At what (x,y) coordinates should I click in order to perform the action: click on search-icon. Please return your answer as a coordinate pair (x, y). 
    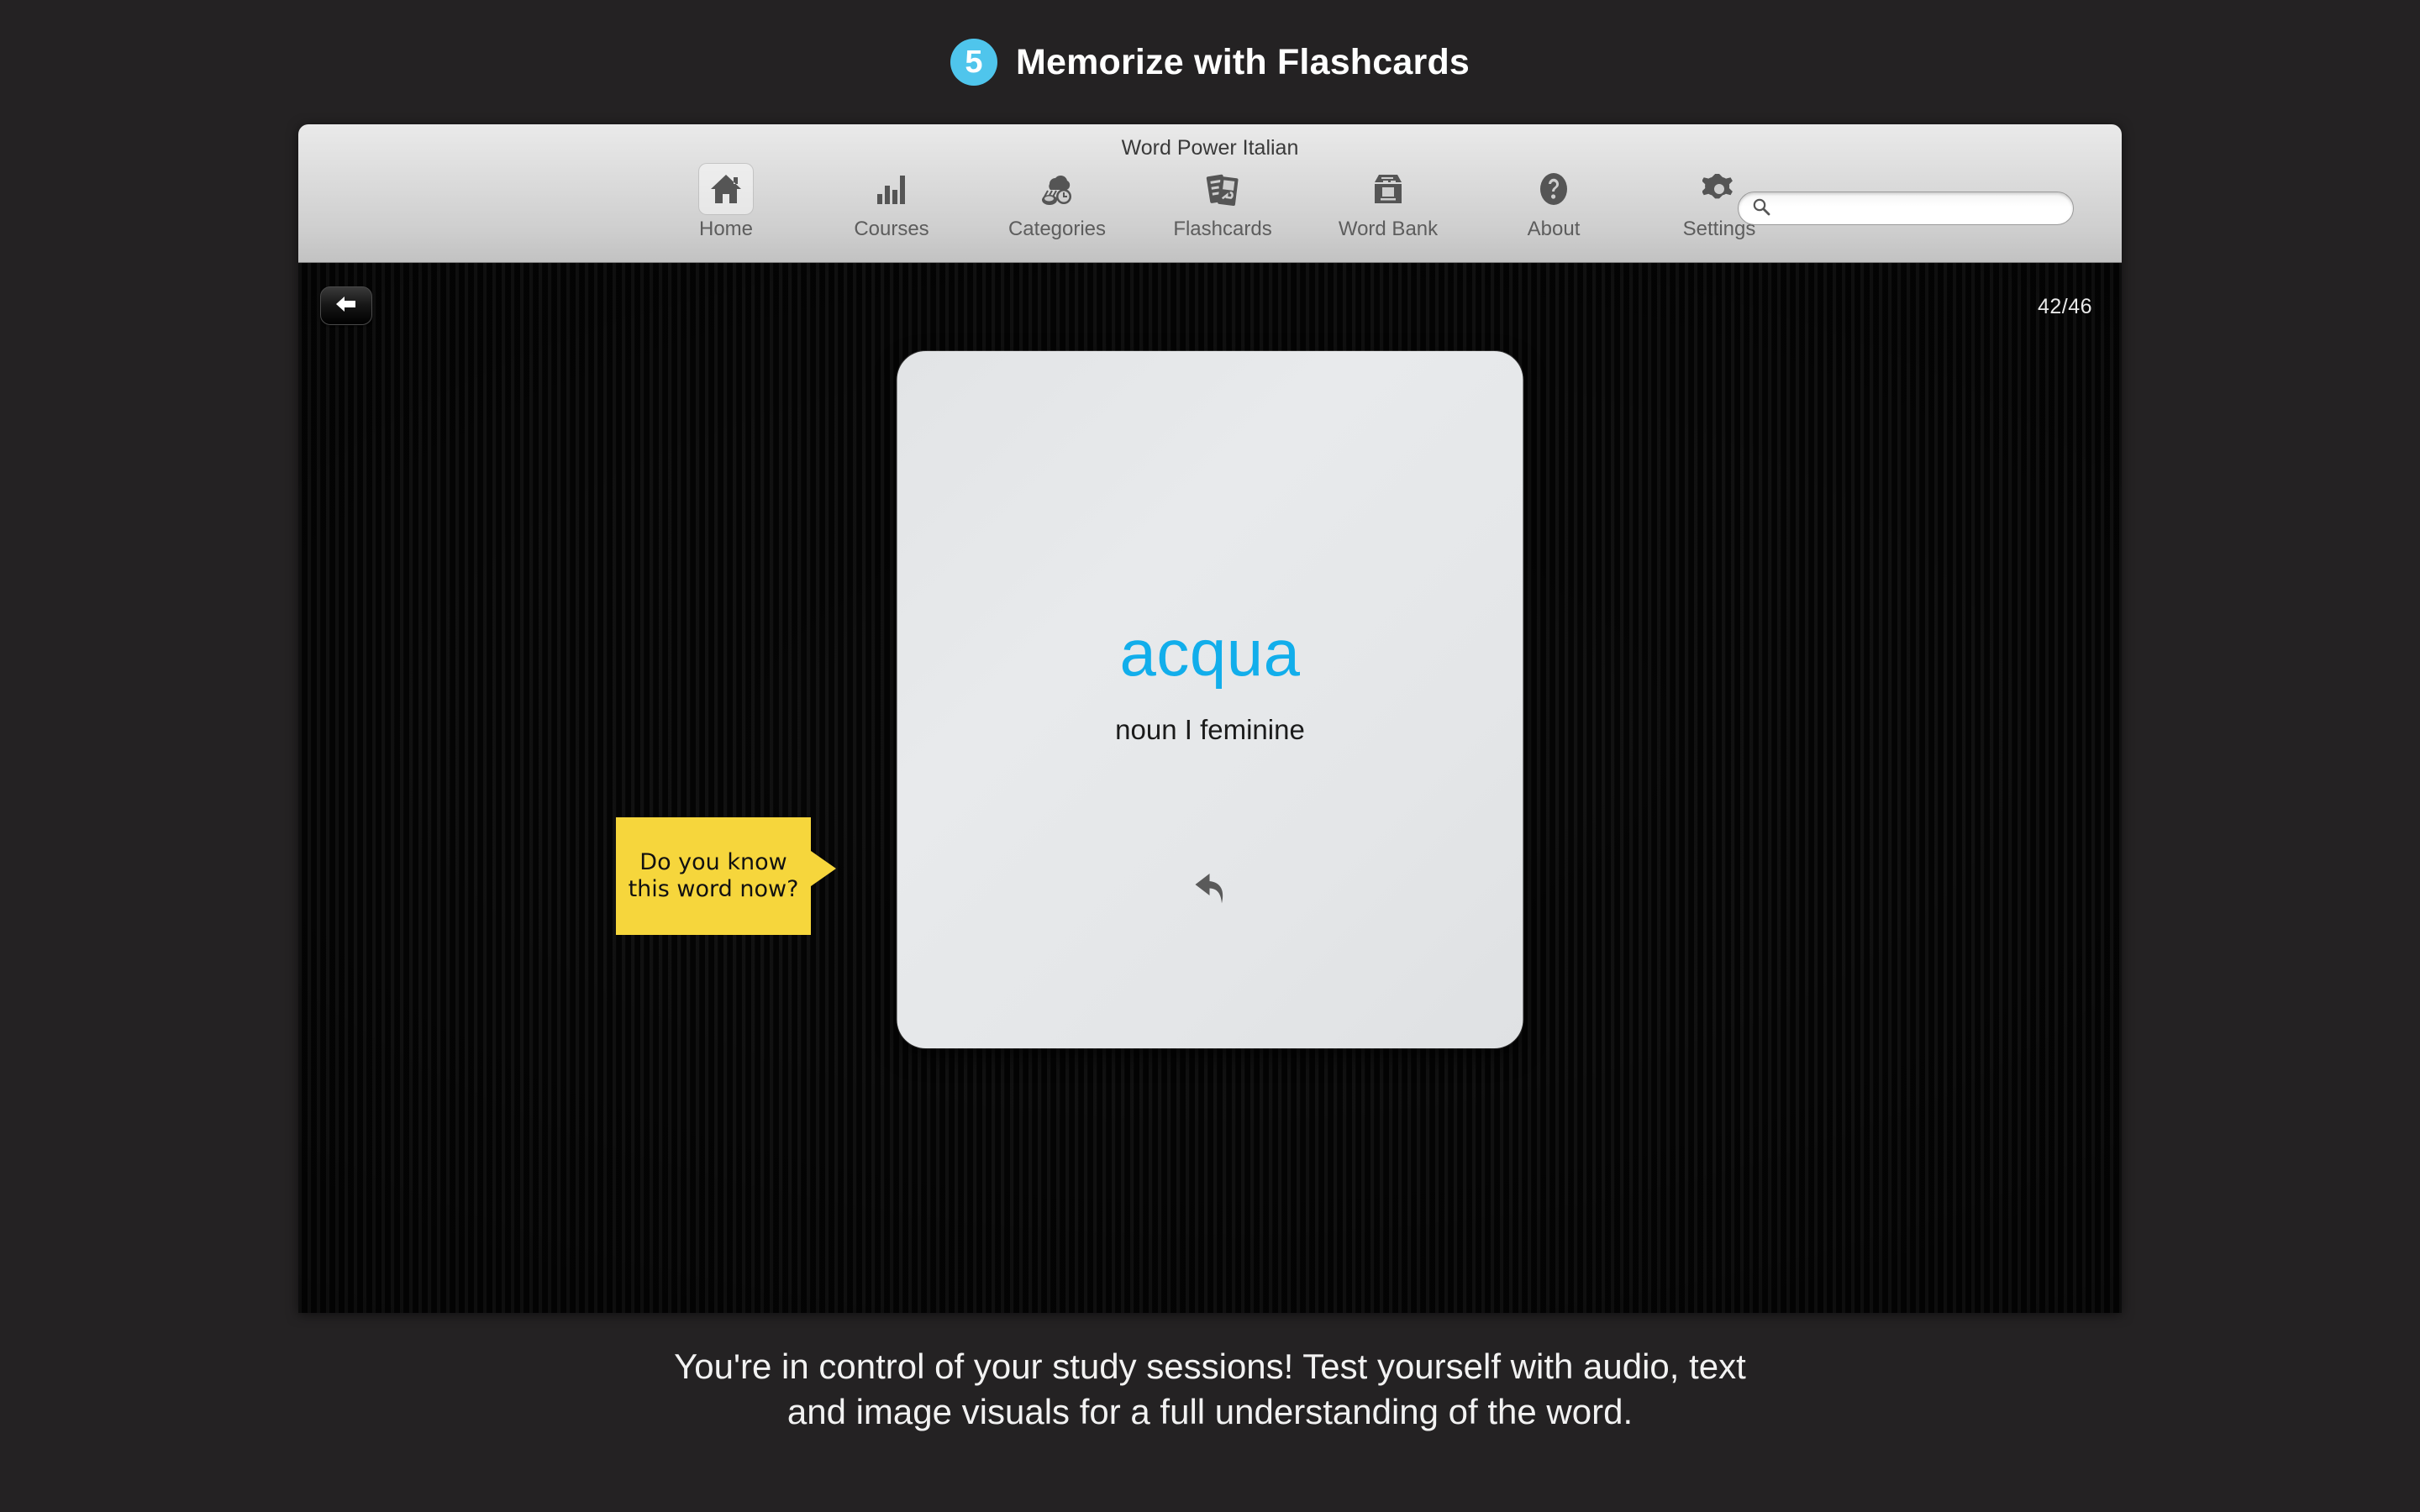
    Looking at the image, I should click on (1761, 208).